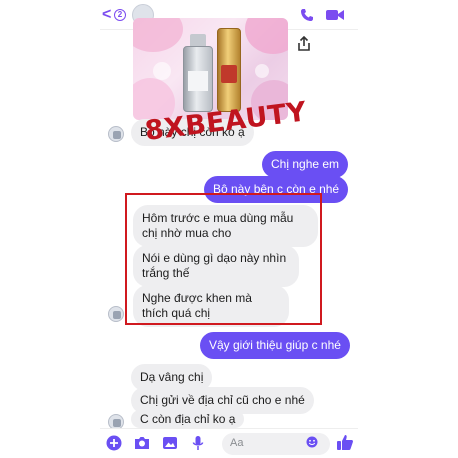 This screenshot has height=458, width=458. I want to click on plus-icon, so click(114, 443).